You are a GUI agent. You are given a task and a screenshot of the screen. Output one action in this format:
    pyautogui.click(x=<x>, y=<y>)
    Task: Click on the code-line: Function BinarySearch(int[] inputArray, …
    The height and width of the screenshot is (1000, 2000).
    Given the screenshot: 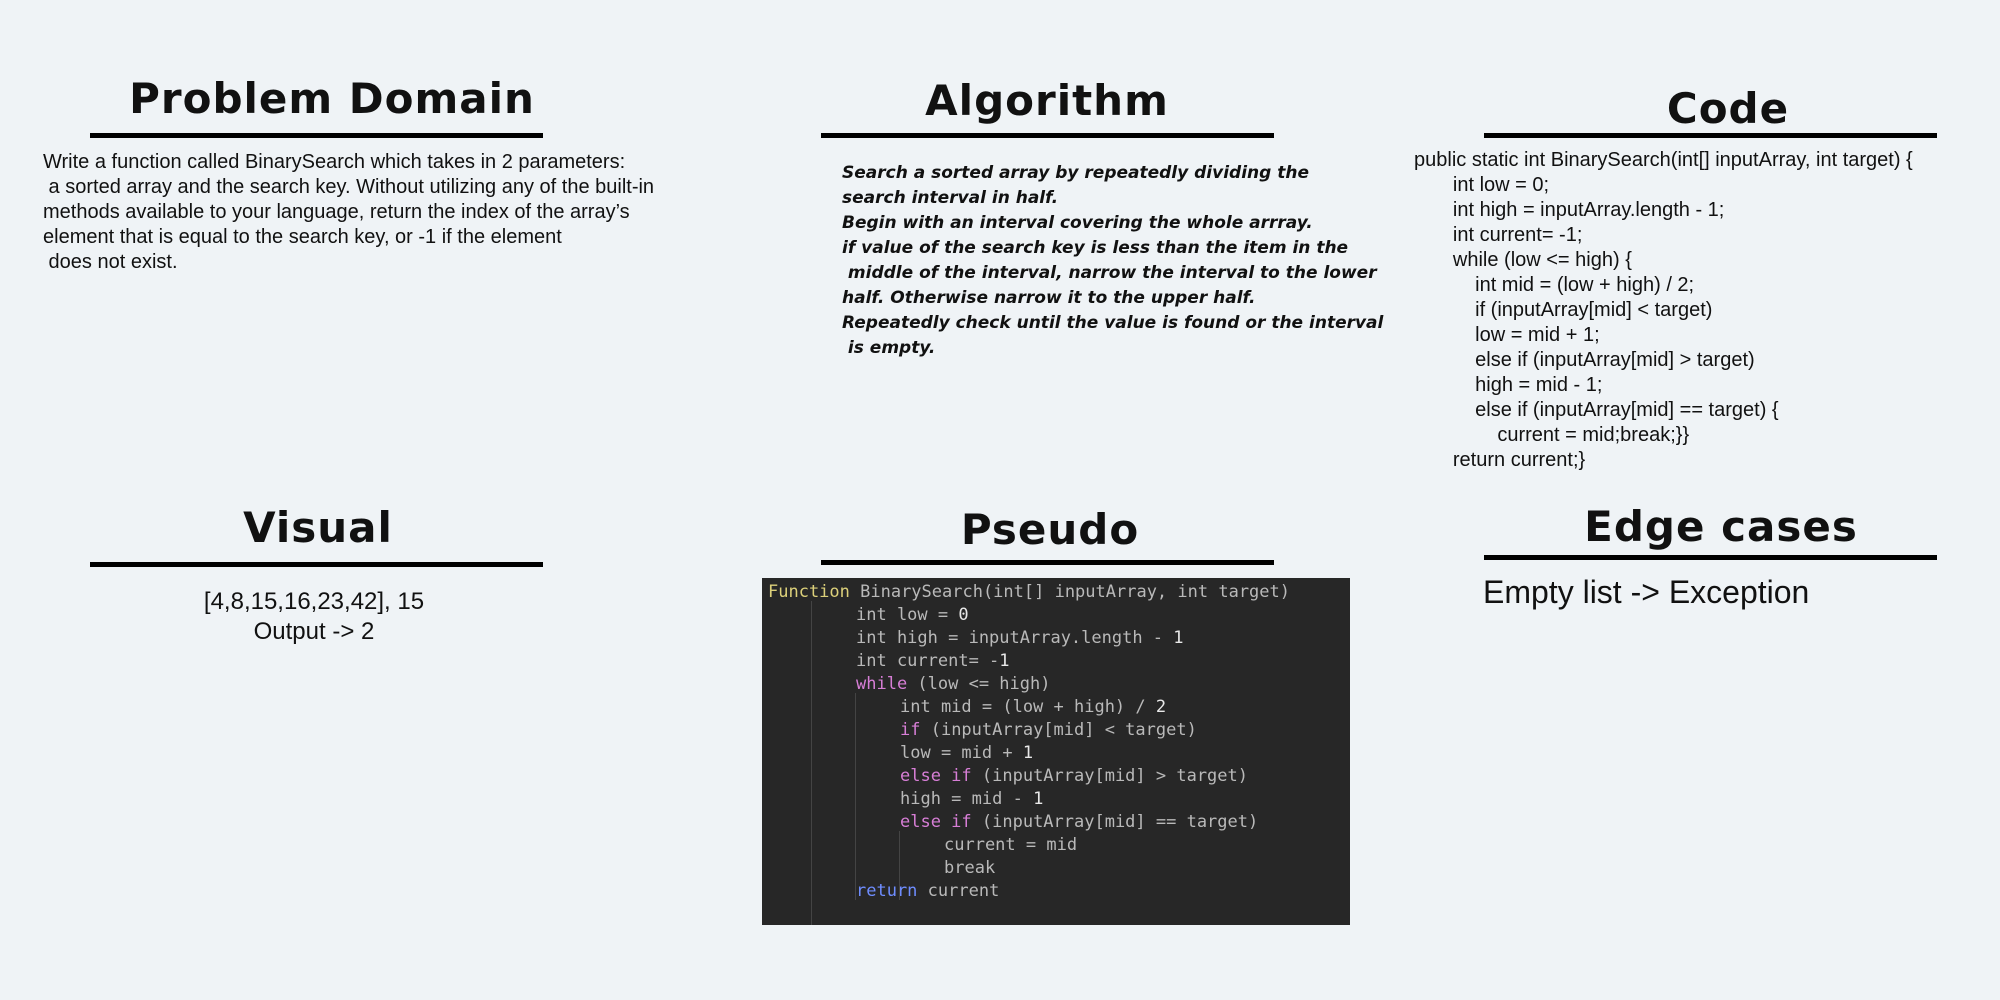 What is the action you would take?
    pyautogui.click(x=1029, y=592)
    